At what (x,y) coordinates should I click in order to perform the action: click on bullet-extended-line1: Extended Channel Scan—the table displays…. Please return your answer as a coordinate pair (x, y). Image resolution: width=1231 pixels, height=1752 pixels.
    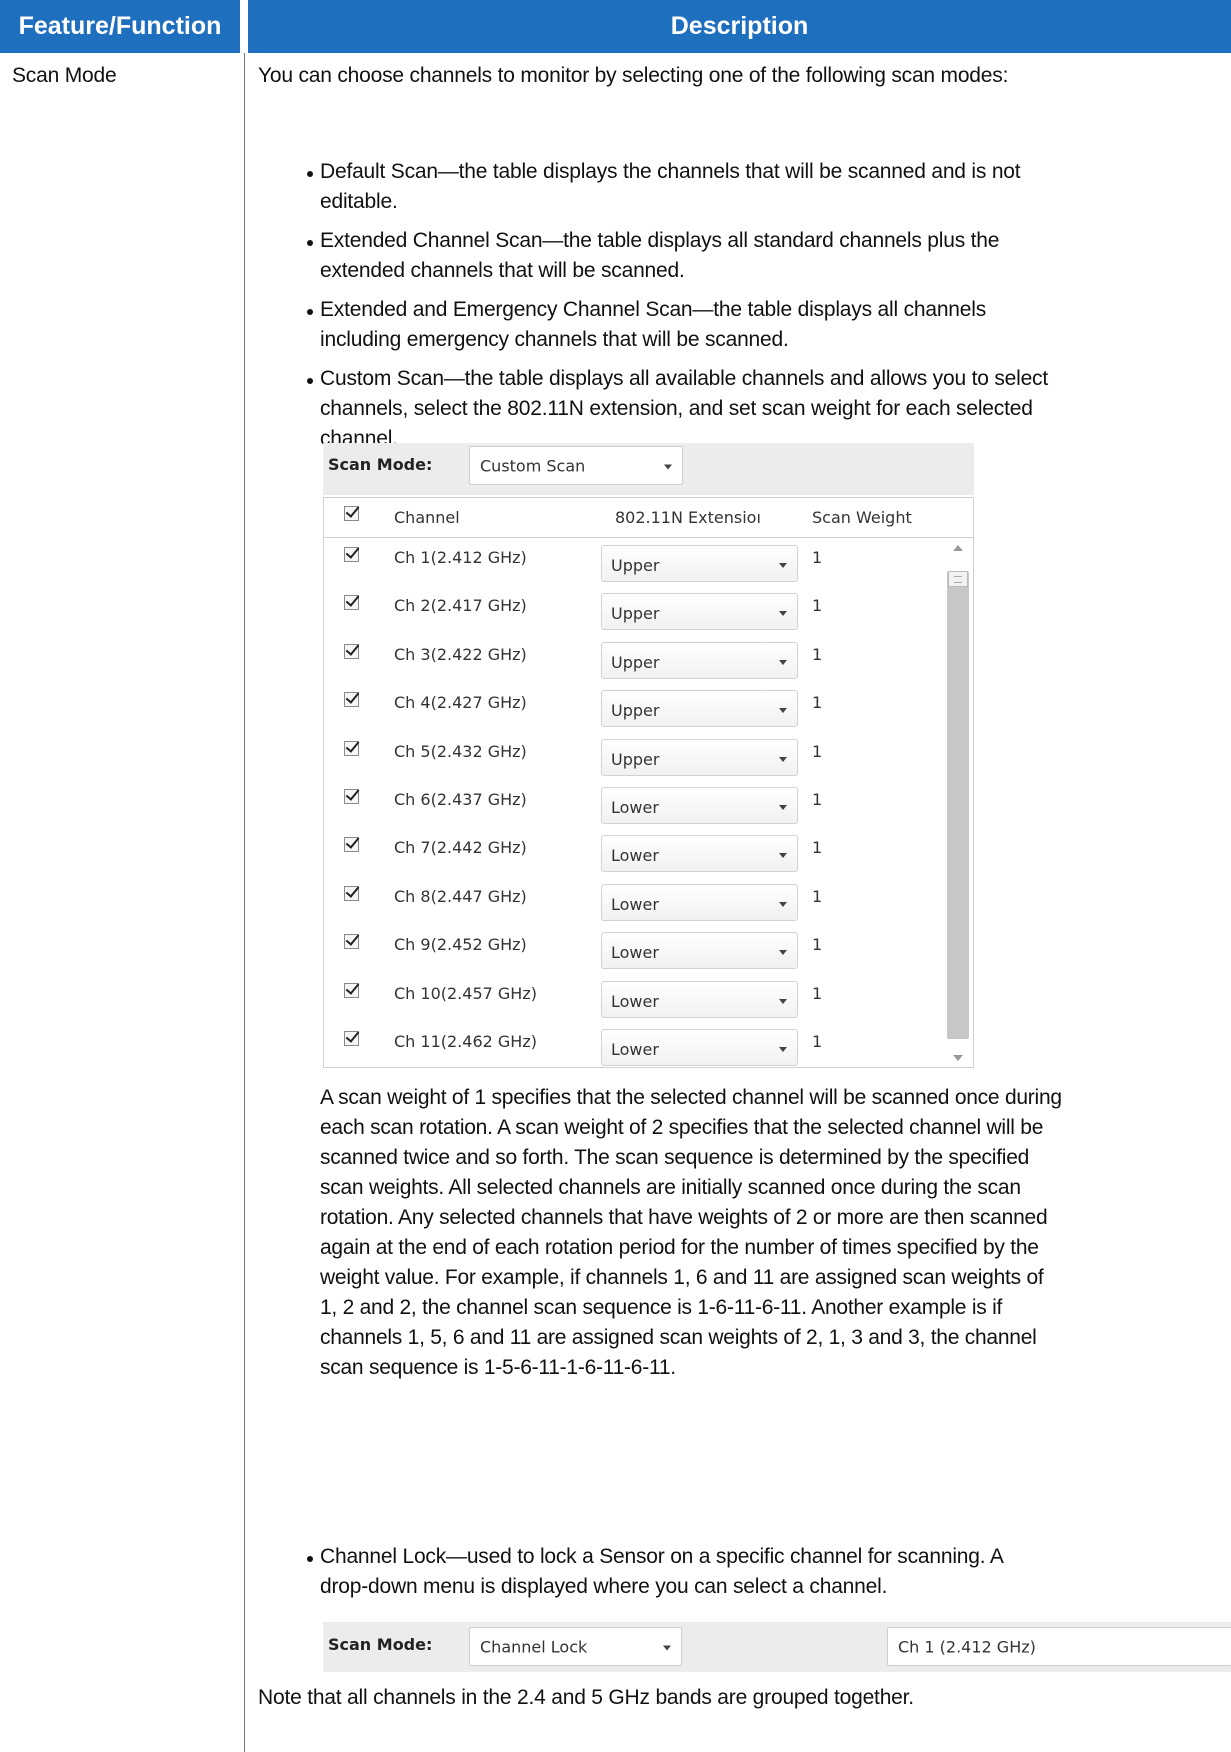
    Looking at the image, I should click on (660, 240).